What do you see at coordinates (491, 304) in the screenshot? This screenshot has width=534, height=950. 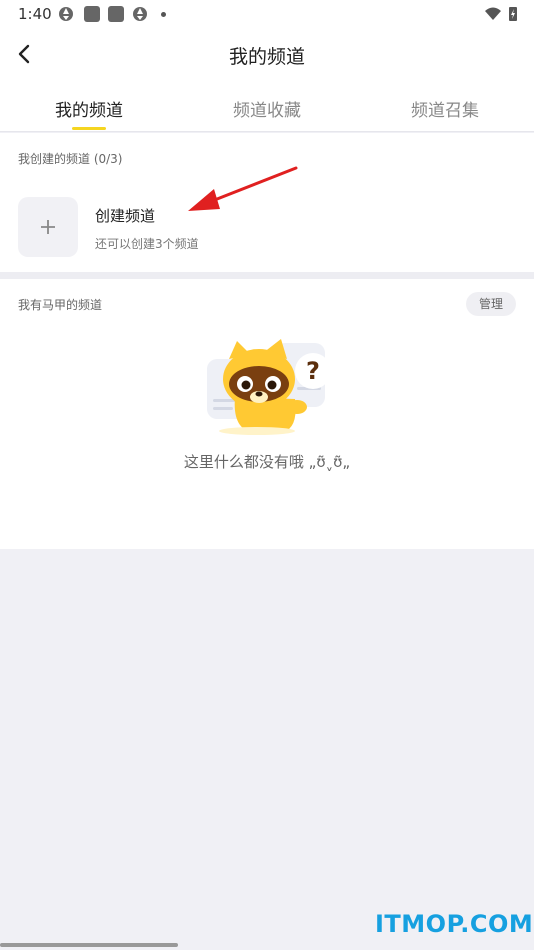 I see `manage-button: 管理` at bounding box center [491, 304].